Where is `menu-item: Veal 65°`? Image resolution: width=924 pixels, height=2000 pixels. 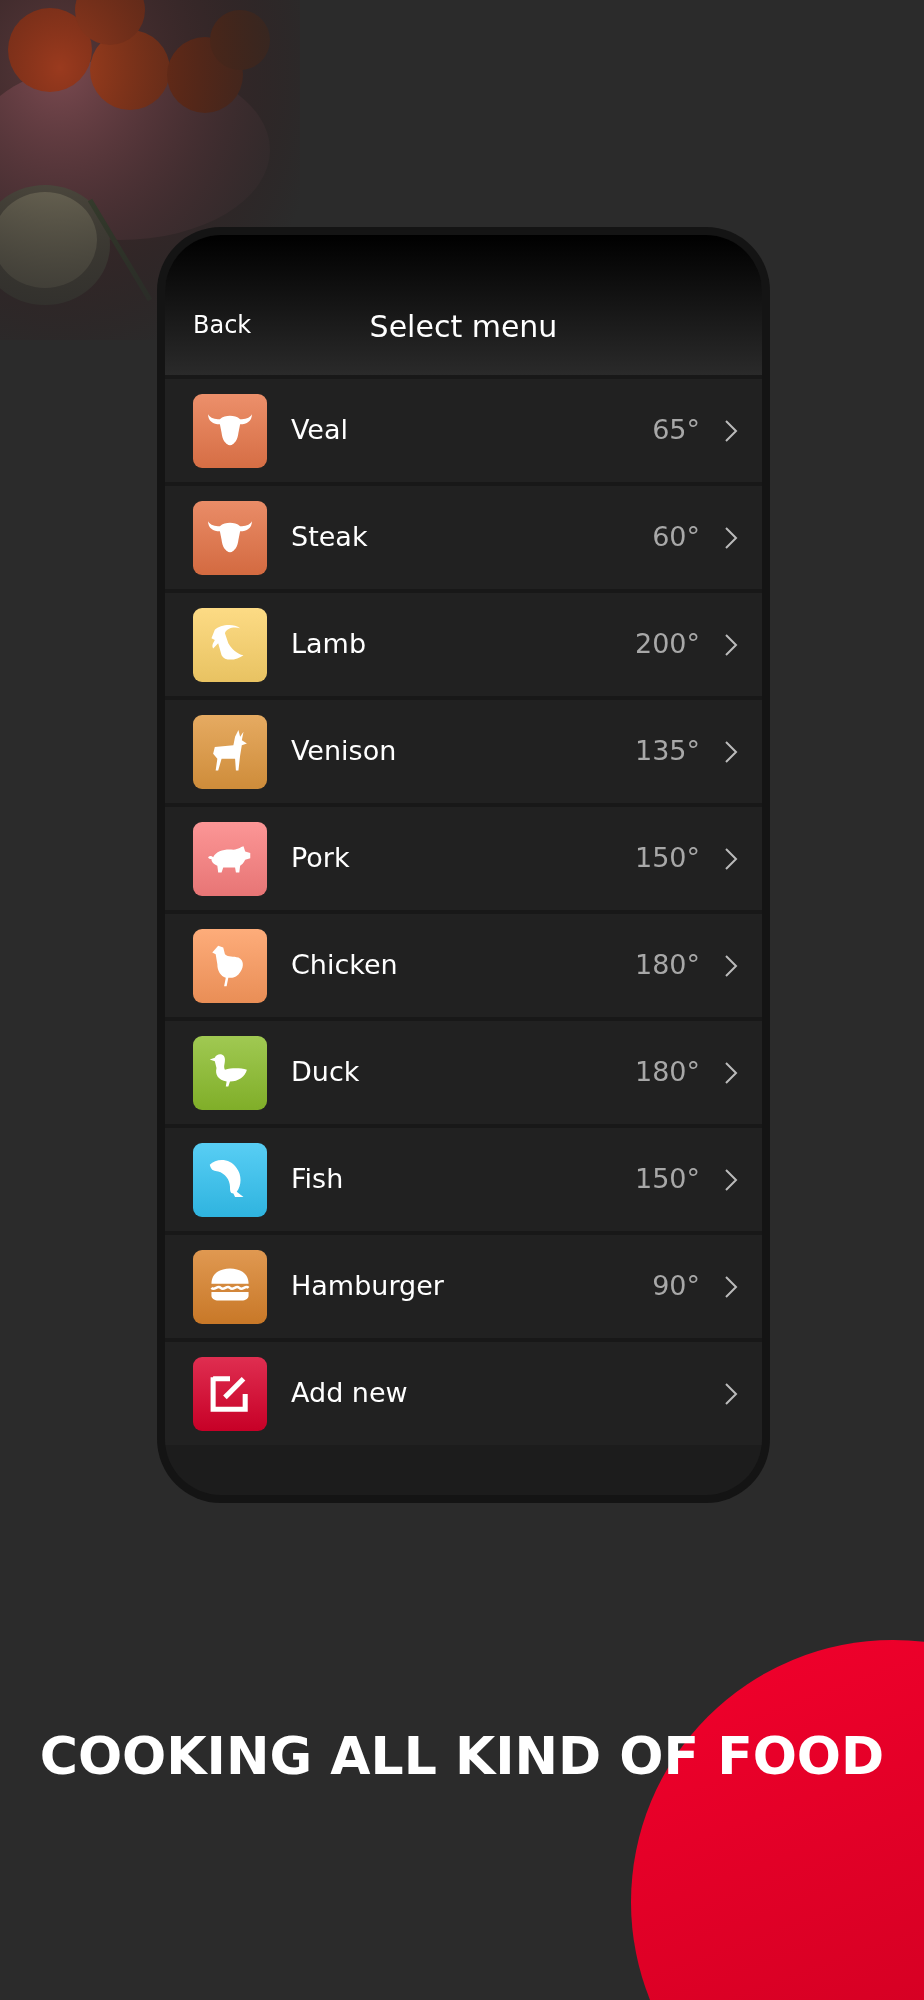
menu-item: Veal 65° is located at coordinates (463, 430).